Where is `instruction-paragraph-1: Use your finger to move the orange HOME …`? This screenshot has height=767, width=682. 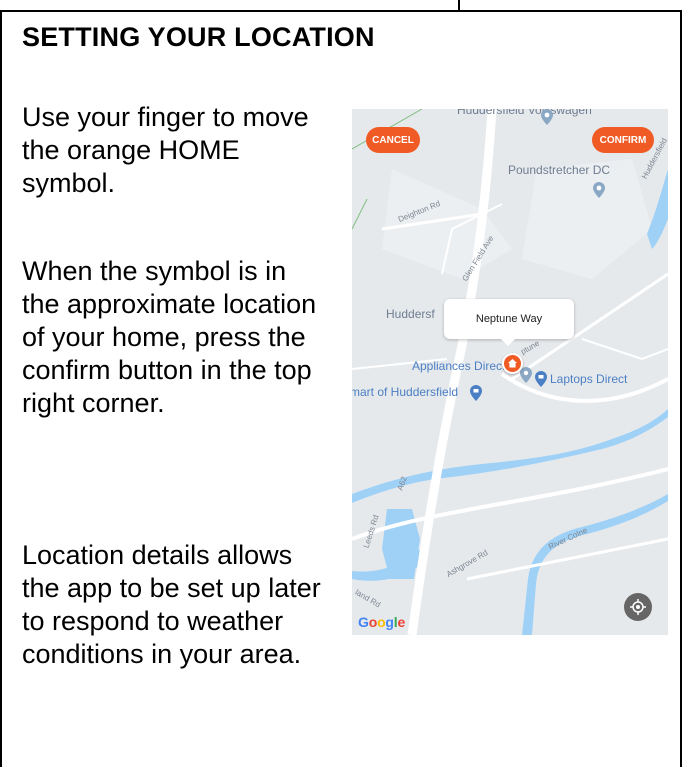
instruction-paragraph-1: Use your finger to move the orange HOME … is located at coordinates (165, 150).